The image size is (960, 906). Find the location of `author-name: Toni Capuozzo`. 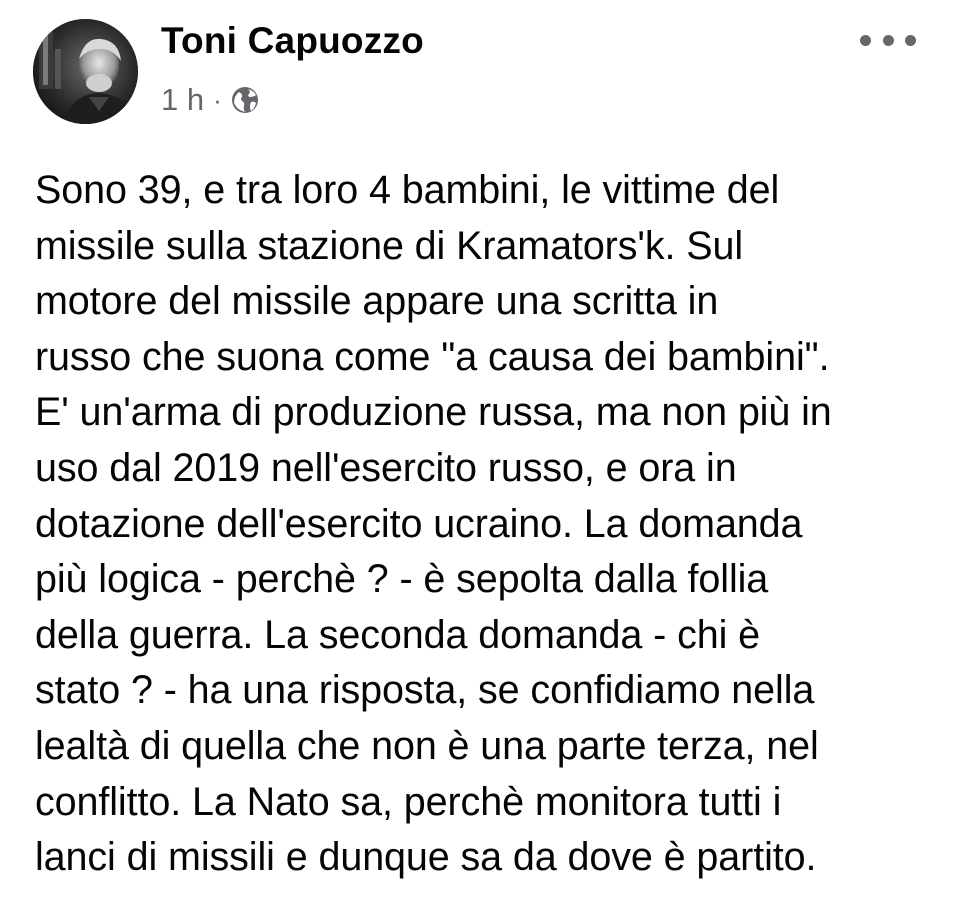

author-name: Toni Capuozzo is located at coordinates (292, 41).